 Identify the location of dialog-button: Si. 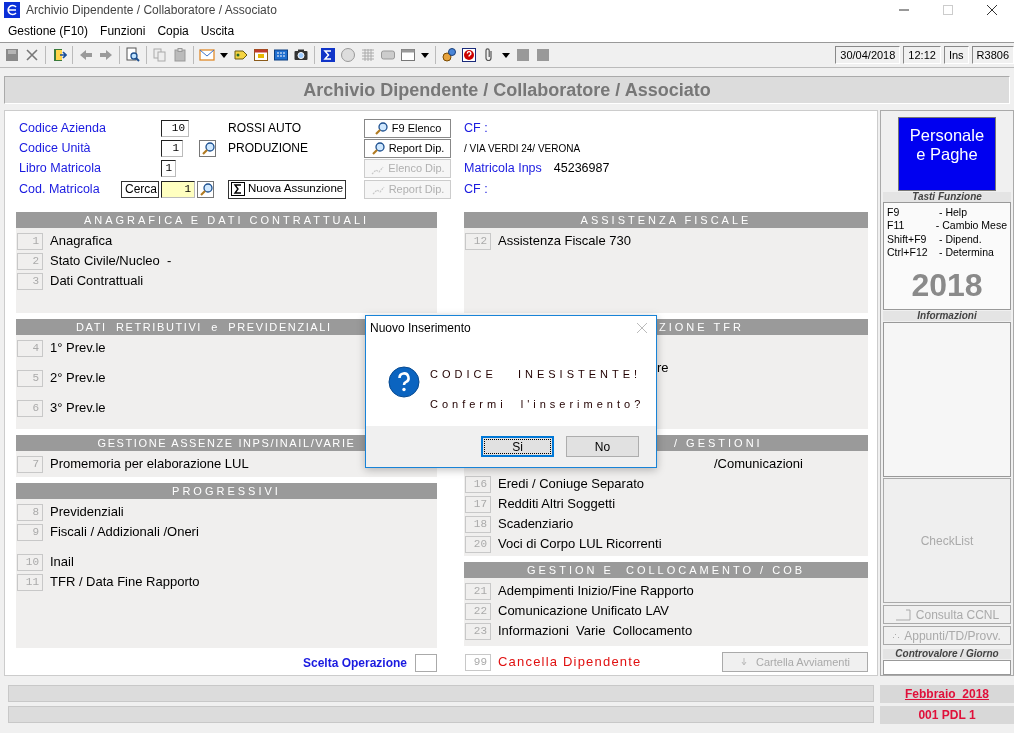
(517, 446).